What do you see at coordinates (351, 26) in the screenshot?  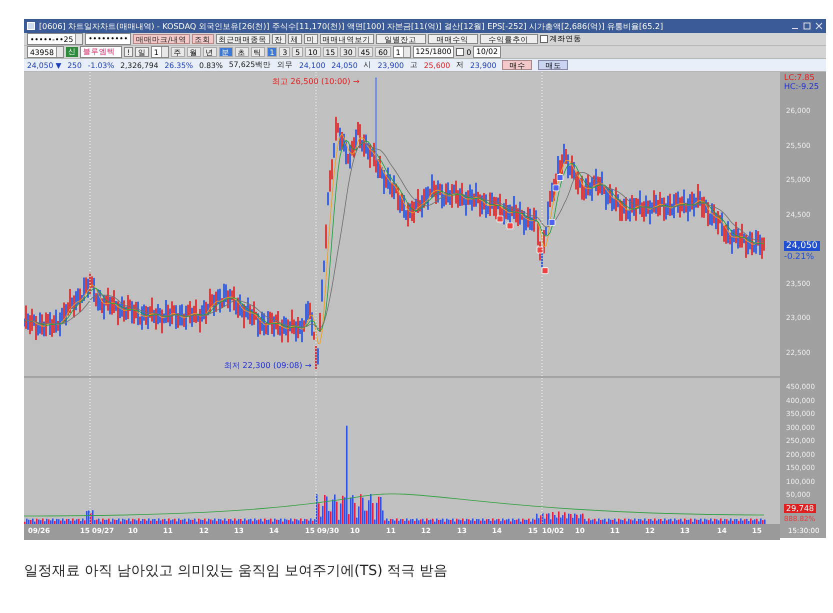 I see `window-title: [0606] 차트일자차트(매매내역) - KOSDAQ 외국인보유[26(천)] 주식수[11,170(천)] 액면[100] 자본금[11(억)] 결산[12월] EPS[-252] 시가총액[2,686(억)] 유통비율[65.2]` at bounding box center [351, 26].